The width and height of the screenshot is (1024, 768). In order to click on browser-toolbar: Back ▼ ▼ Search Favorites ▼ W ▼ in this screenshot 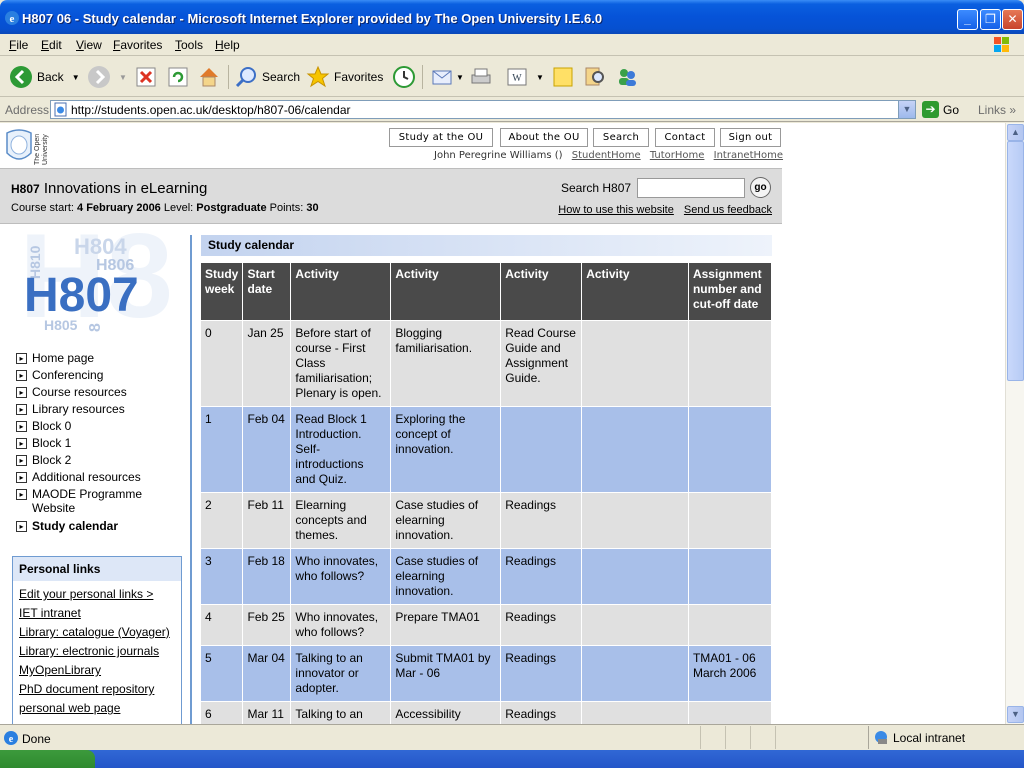, I will do `click(512, 77)`.